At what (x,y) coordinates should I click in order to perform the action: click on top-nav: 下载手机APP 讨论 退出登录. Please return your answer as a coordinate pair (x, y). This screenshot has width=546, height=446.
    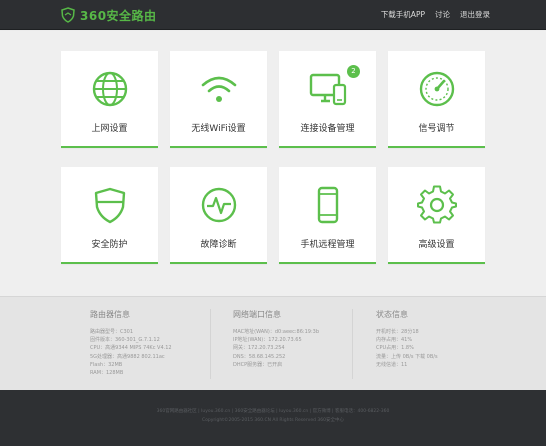
    Looking at the image, I should click on (435, 14).